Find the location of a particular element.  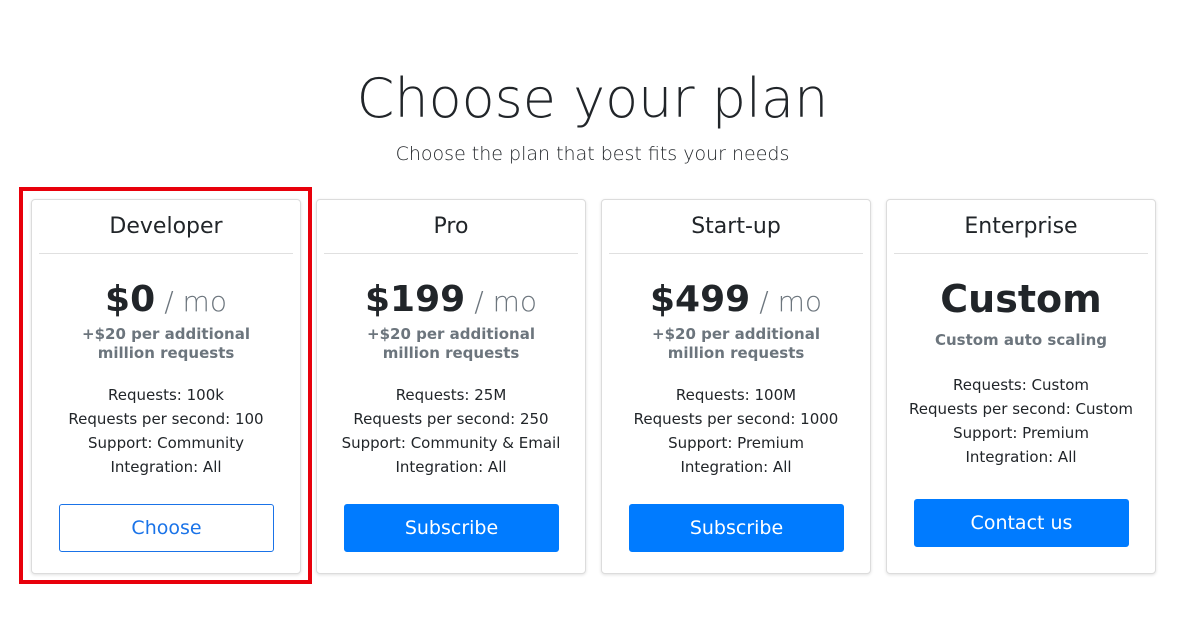

contact-us-button: Contact us is located at coordinates (1021, 523).